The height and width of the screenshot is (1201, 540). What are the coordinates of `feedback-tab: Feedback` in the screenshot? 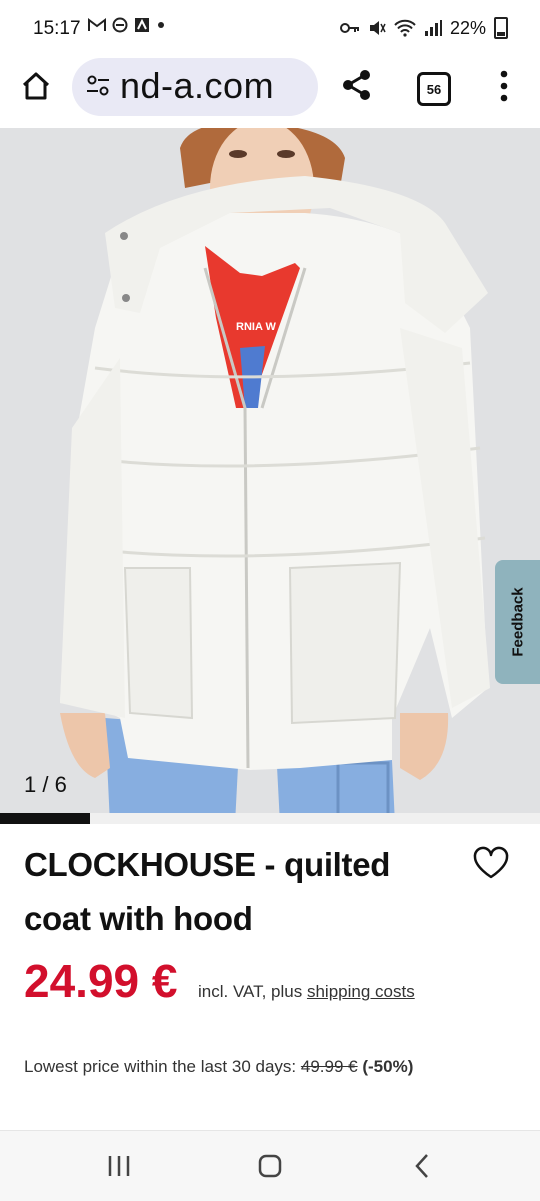 It's located at (517, 622).